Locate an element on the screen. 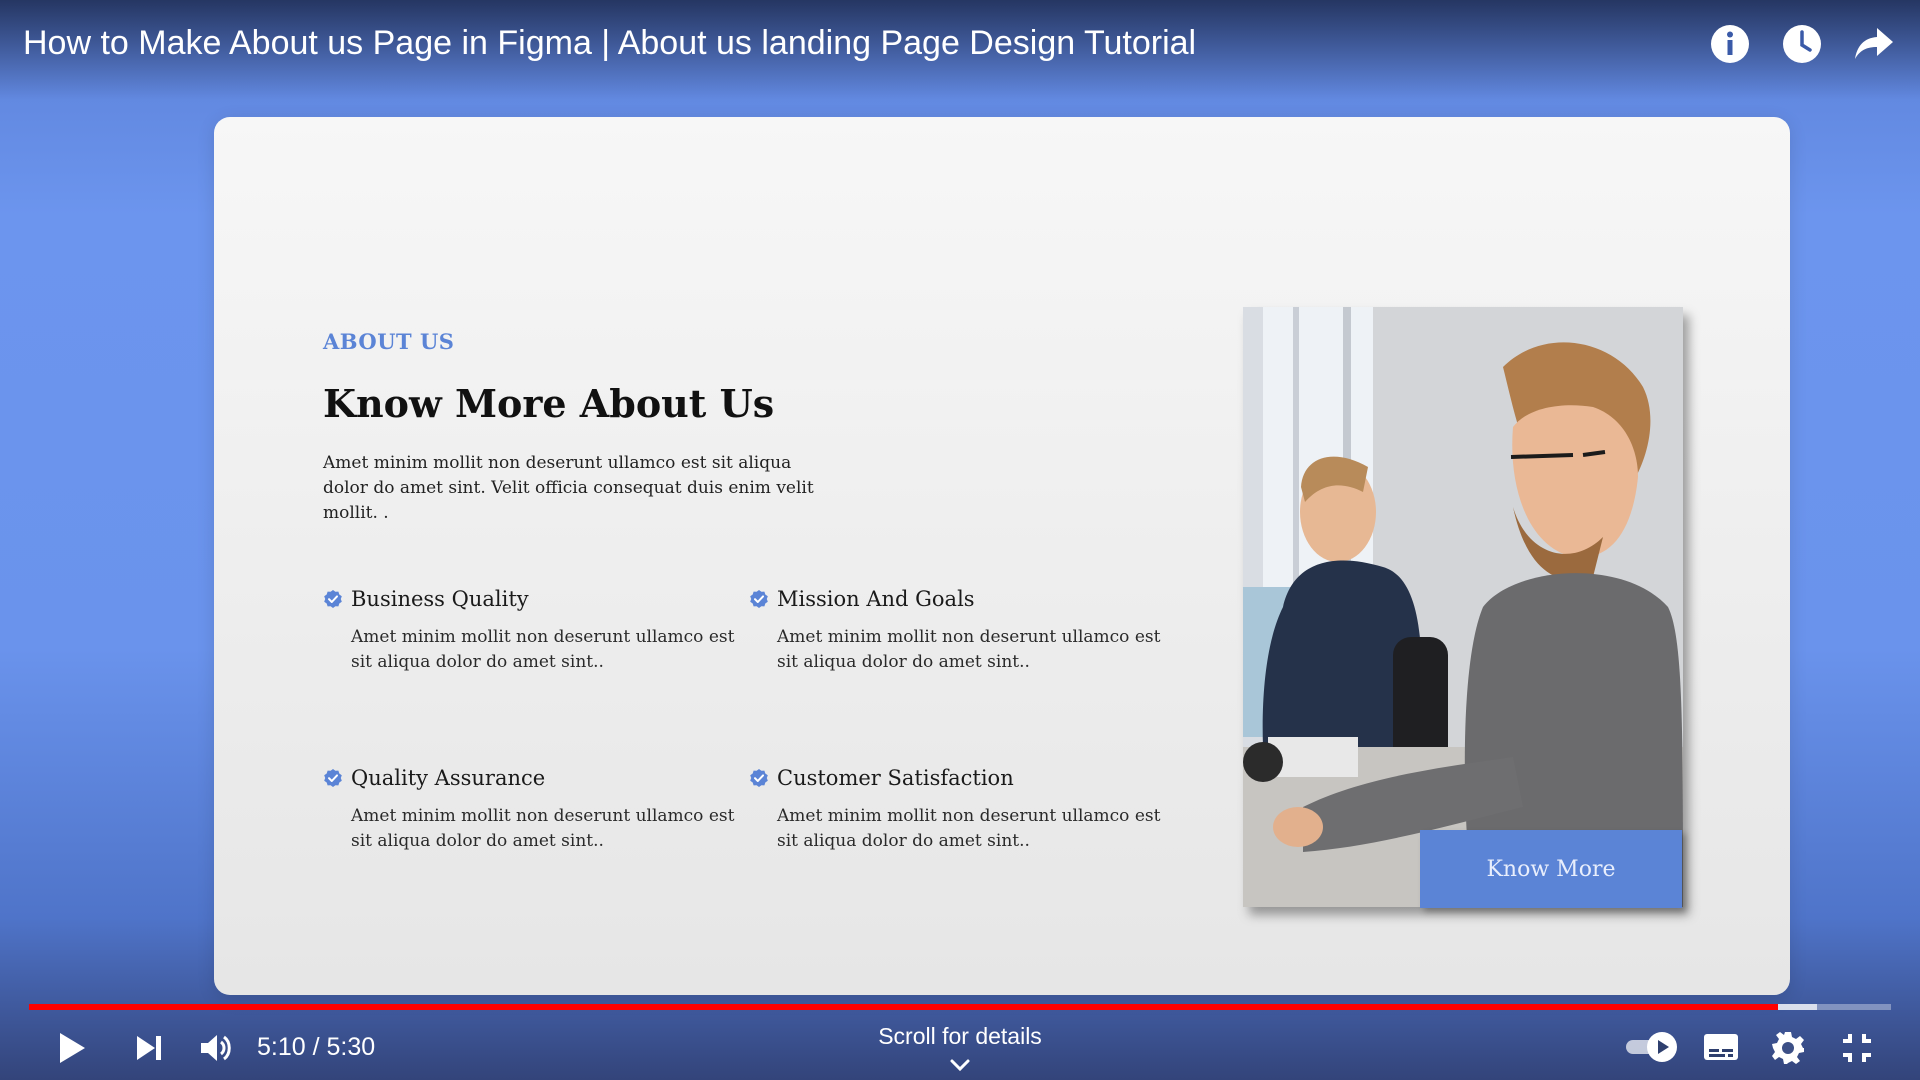 This screenshot has height=1080, width=1920. eyebrow-label: ABOUT US is located at coordinates (389, 341).